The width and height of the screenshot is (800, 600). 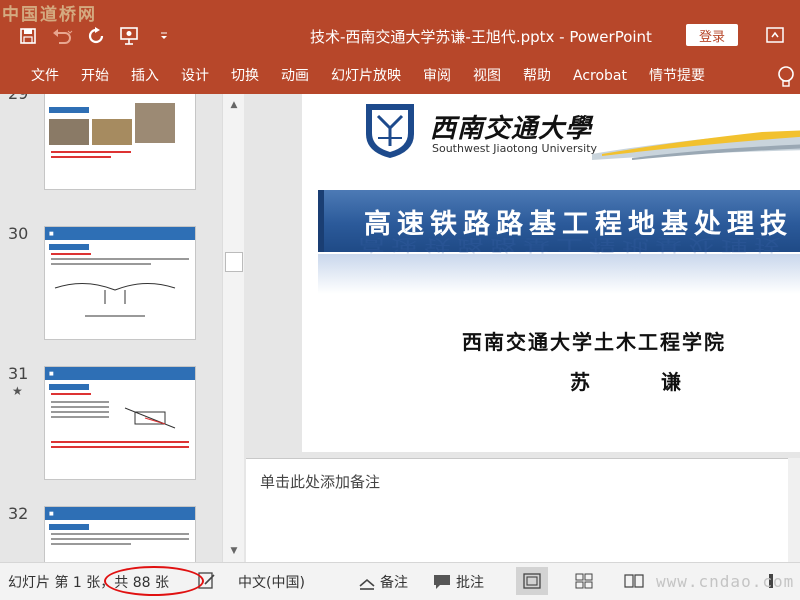 I want to click on comments-button: 批注, so click(x=470, y=582).